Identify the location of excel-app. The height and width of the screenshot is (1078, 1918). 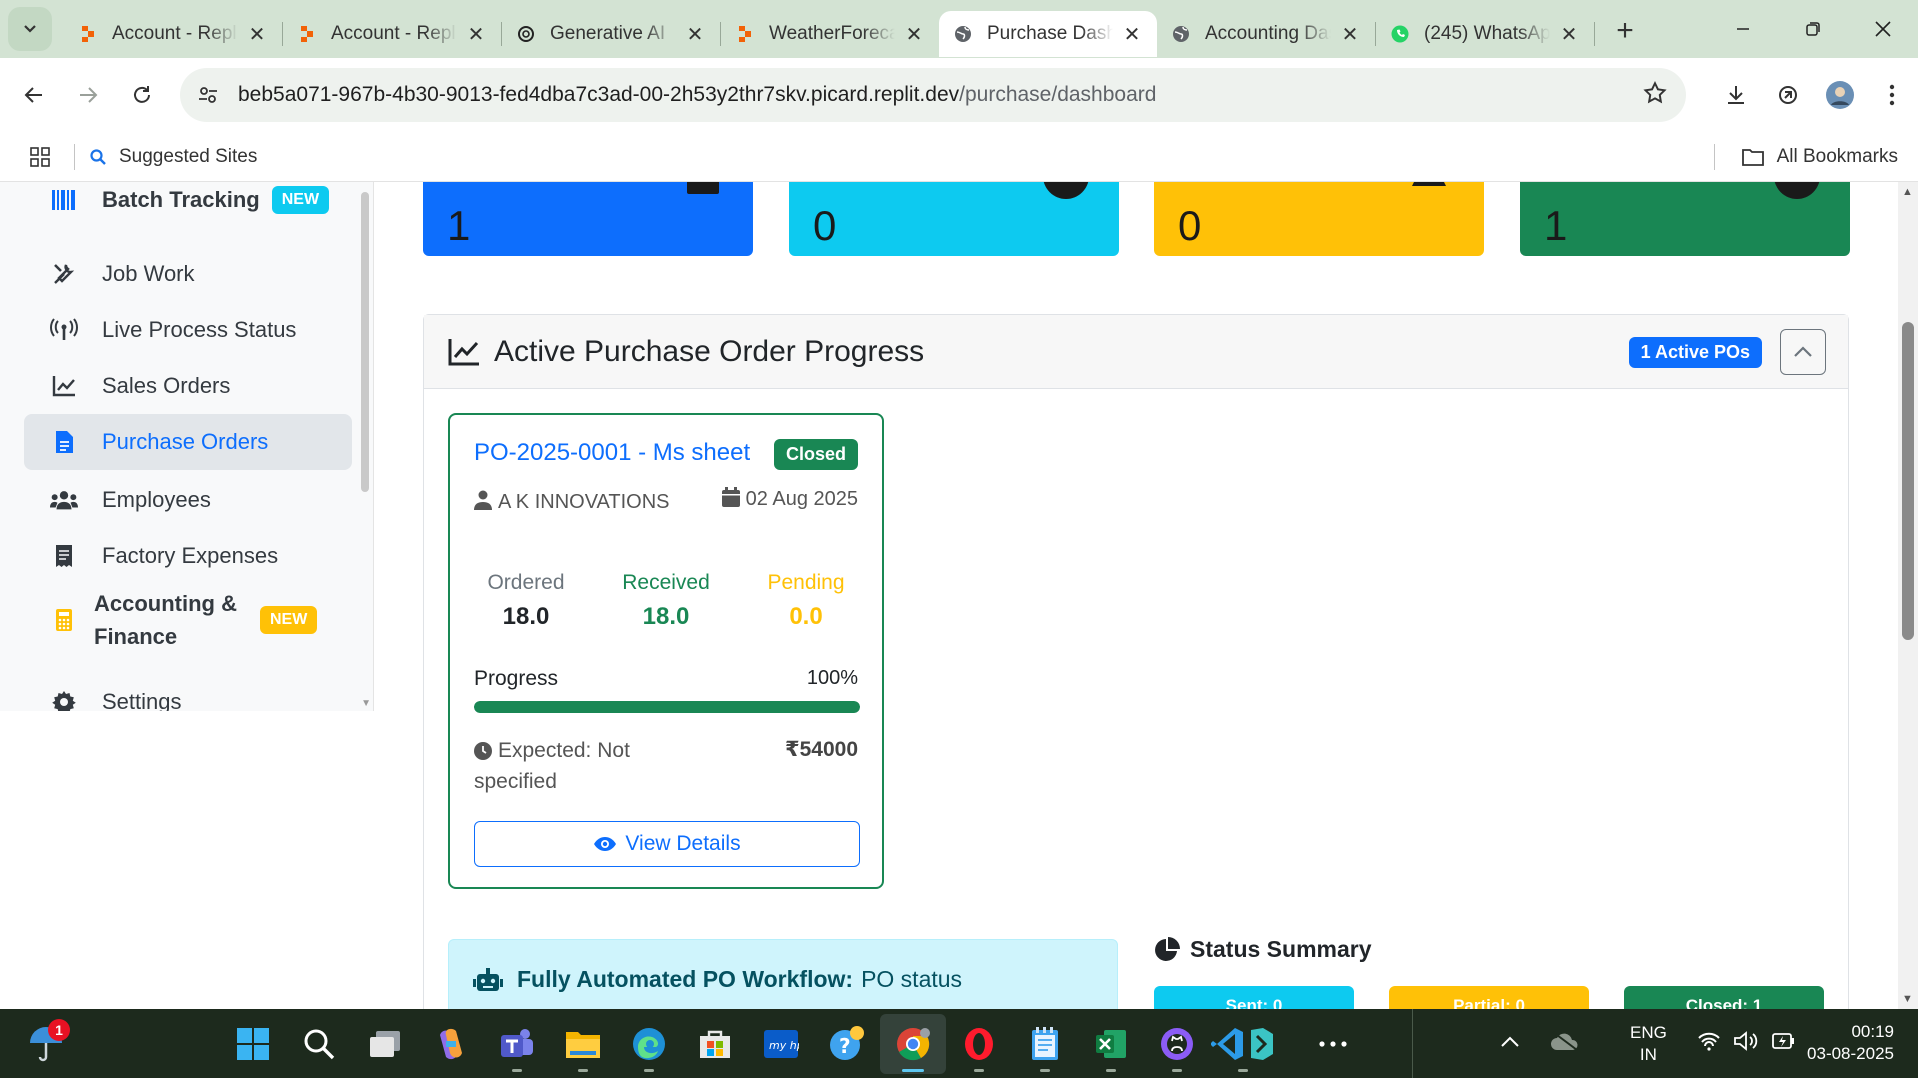
(1111, 1044).